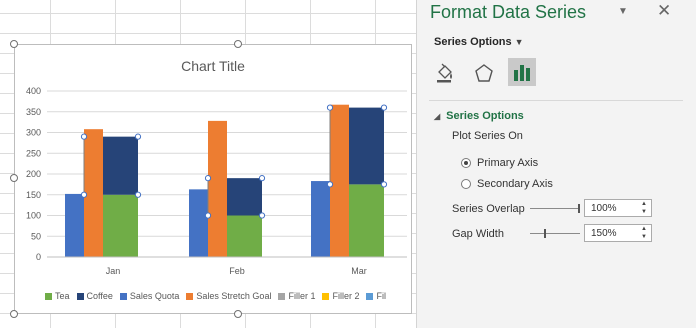 This screenshot has width=696, height=328. Describe the element at coordinates (623, 11) in the screenshot. I see `chevron-down-icon: ▼` at that location.